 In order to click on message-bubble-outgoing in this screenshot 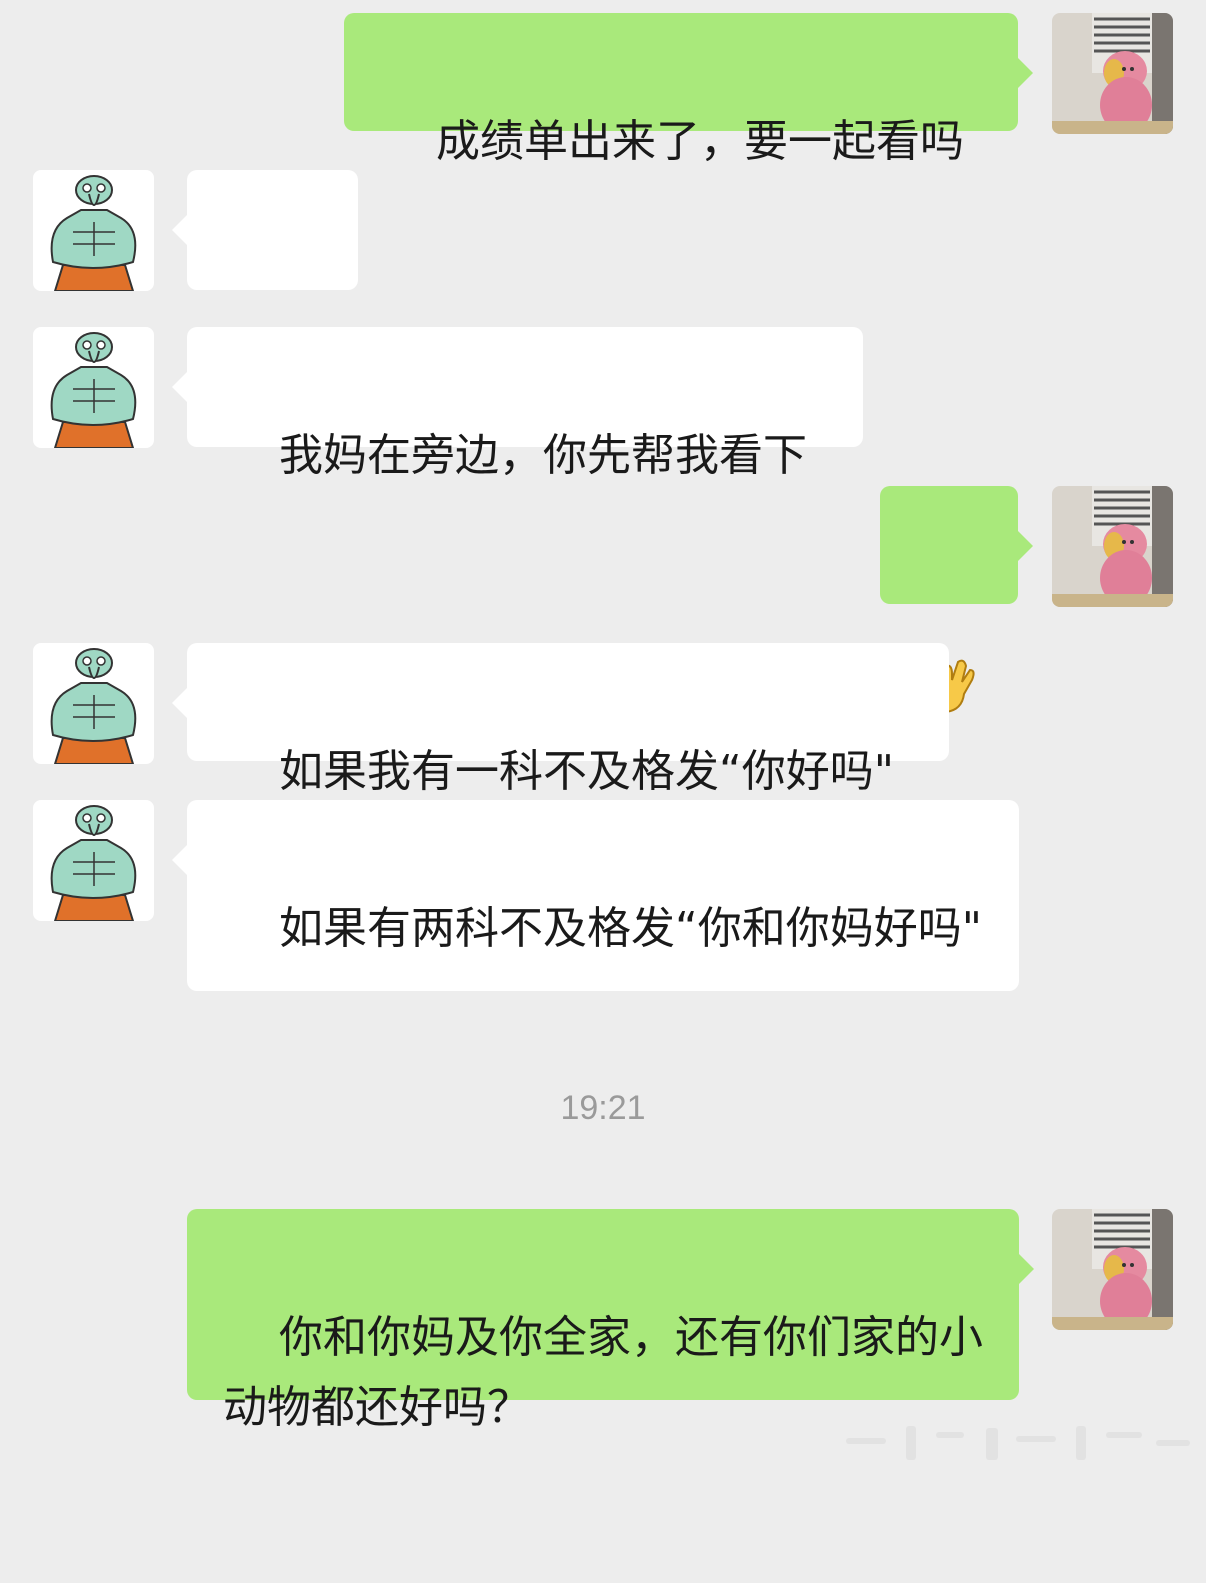, I will do `click(956, 600)`.